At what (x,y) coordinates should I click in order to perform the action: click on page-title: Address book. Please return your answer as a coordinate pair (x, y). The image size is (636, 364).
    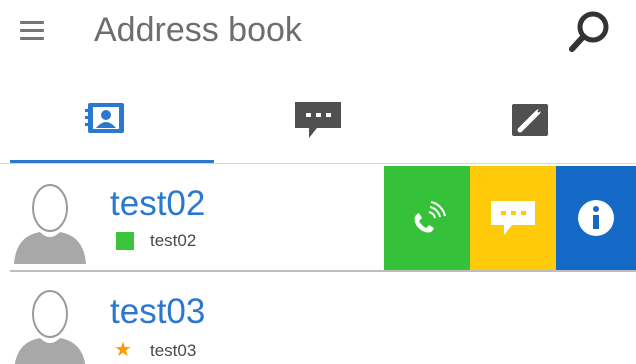
    Looking at the image, I should click on (198, 30).